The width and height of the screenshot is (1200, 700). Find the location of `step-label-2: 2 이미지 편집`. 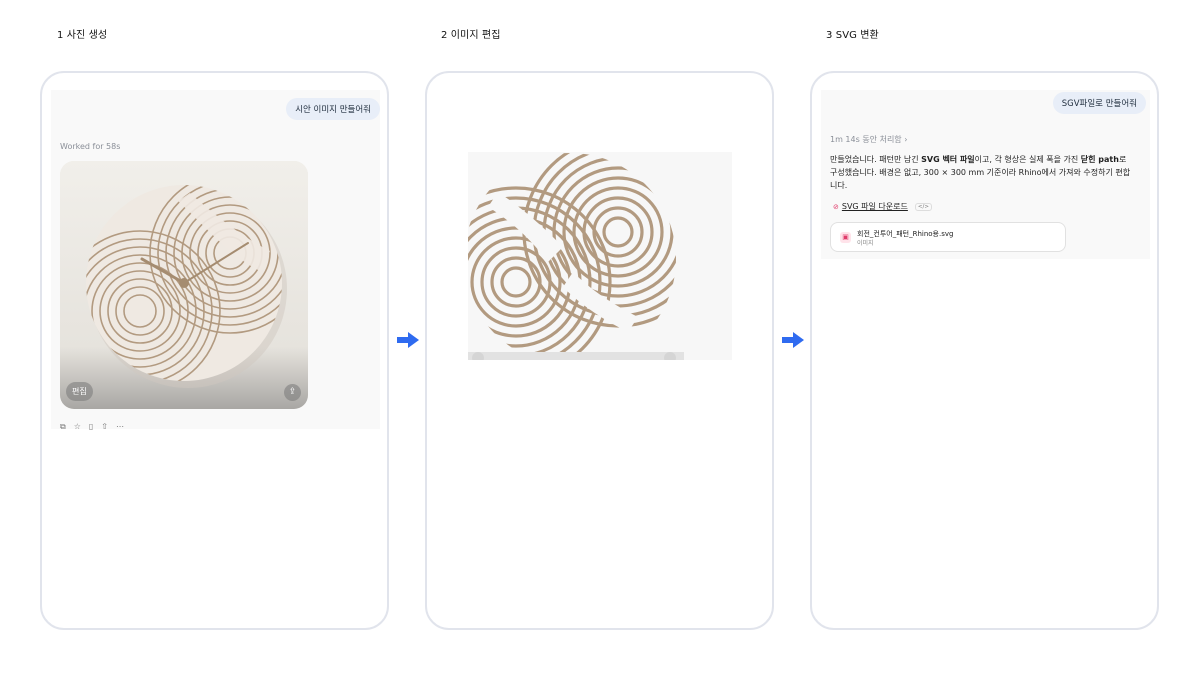

step-label-2: 2 이미지 편집 is located at coordinates (471, 35).